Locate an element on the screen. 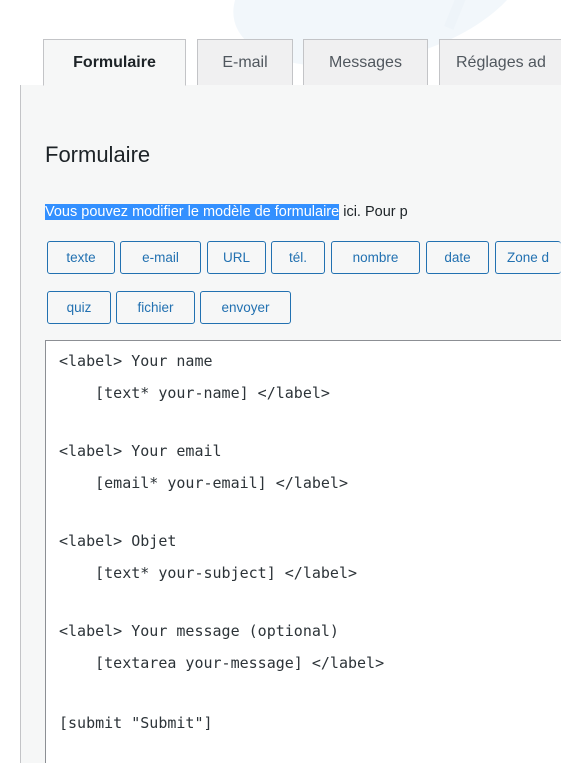 The height and width of the screenshot is (763, 561). tab-bar: Formulaire E-mail Messages Réglages ad is located at coordinates (280, 43).